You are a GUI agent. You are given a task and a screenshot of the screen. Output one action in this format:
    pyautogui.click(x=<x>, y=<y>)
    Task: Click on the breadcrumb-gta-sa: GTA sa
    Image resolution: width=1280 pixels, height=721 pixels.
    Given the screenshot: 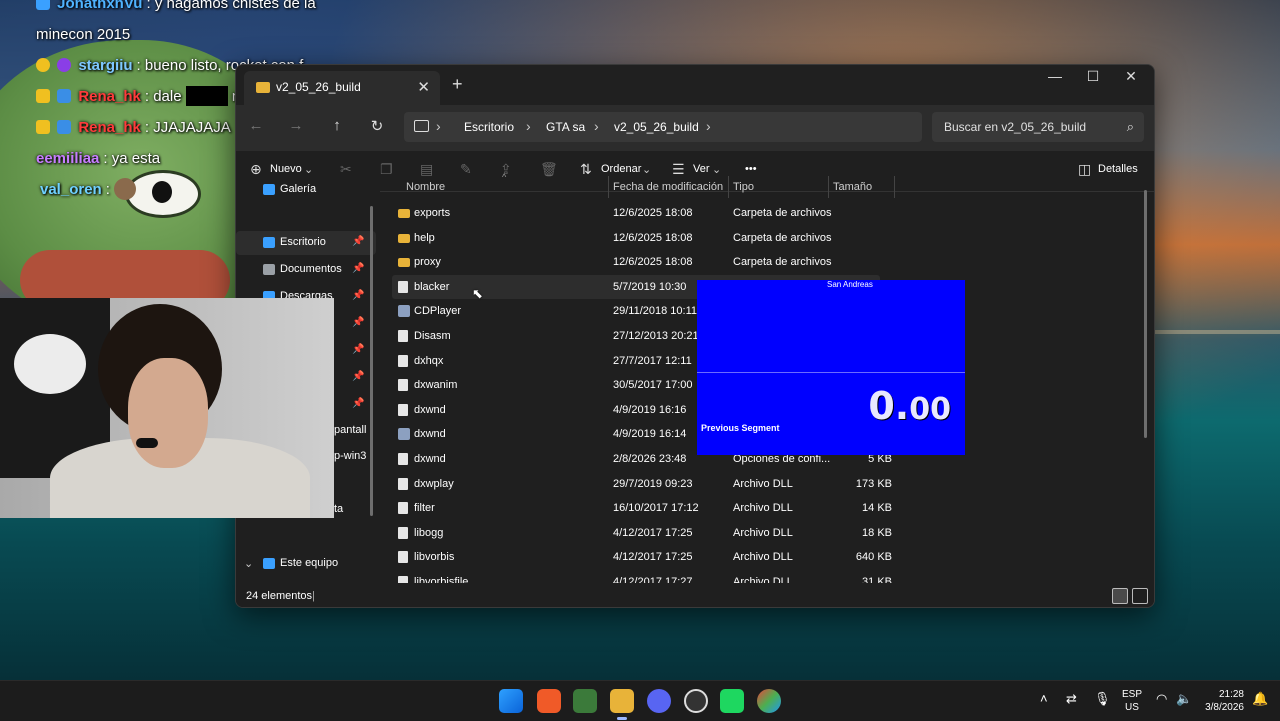 What is the action you would take?
    pyautogui.click(x=565, y=127)
    